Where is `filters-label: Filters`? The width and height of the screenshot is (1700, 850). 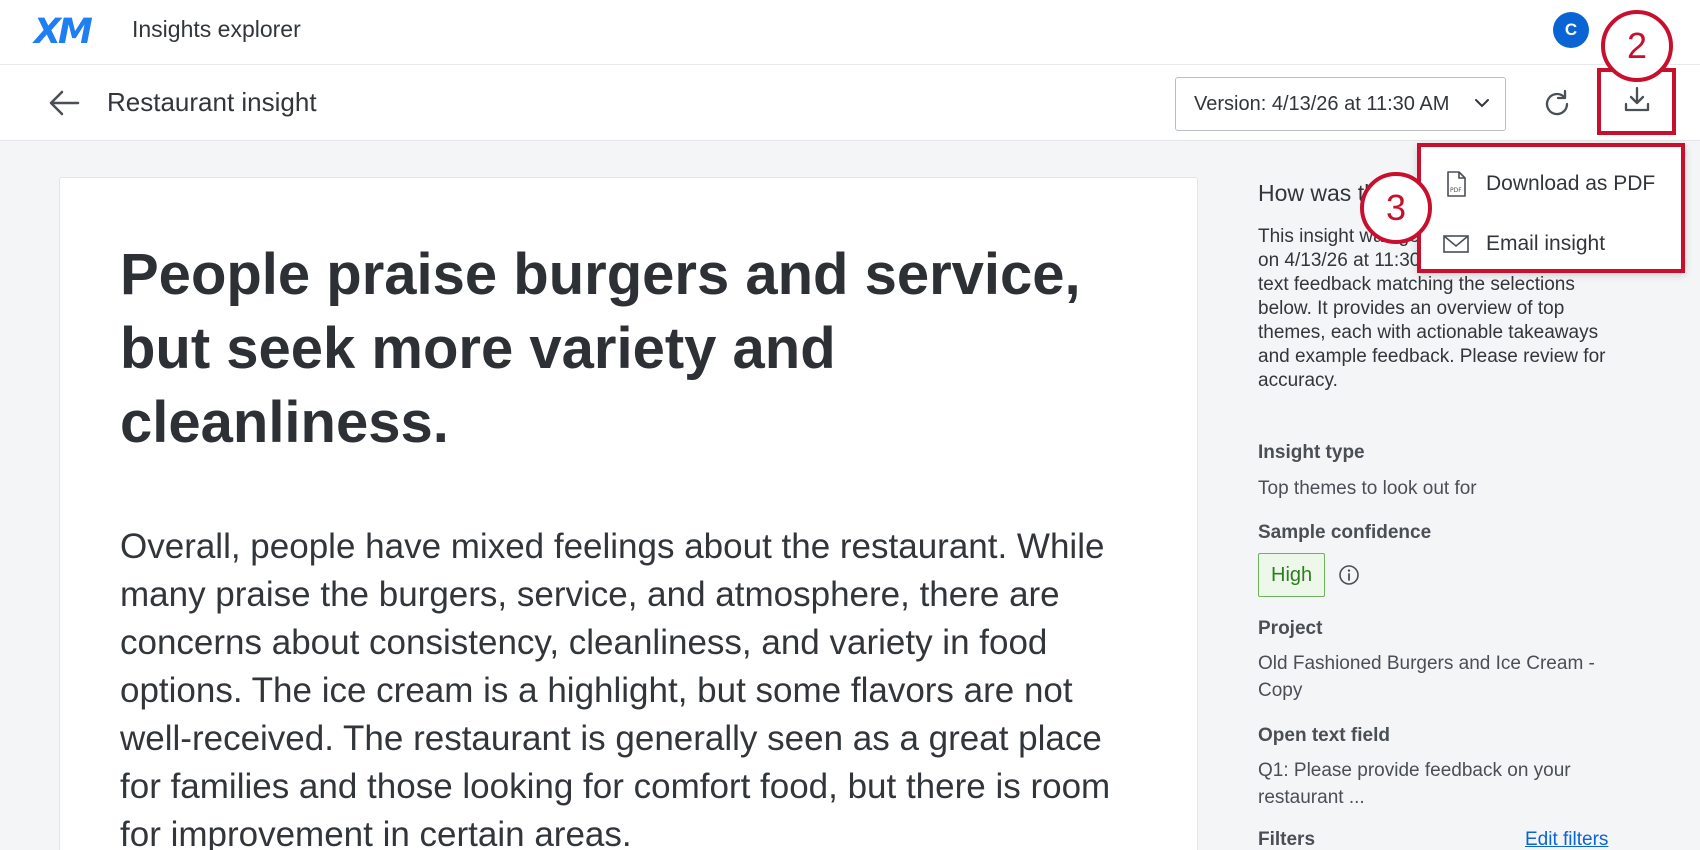
filters-label: Filters is located at coordinates (1287, 839).